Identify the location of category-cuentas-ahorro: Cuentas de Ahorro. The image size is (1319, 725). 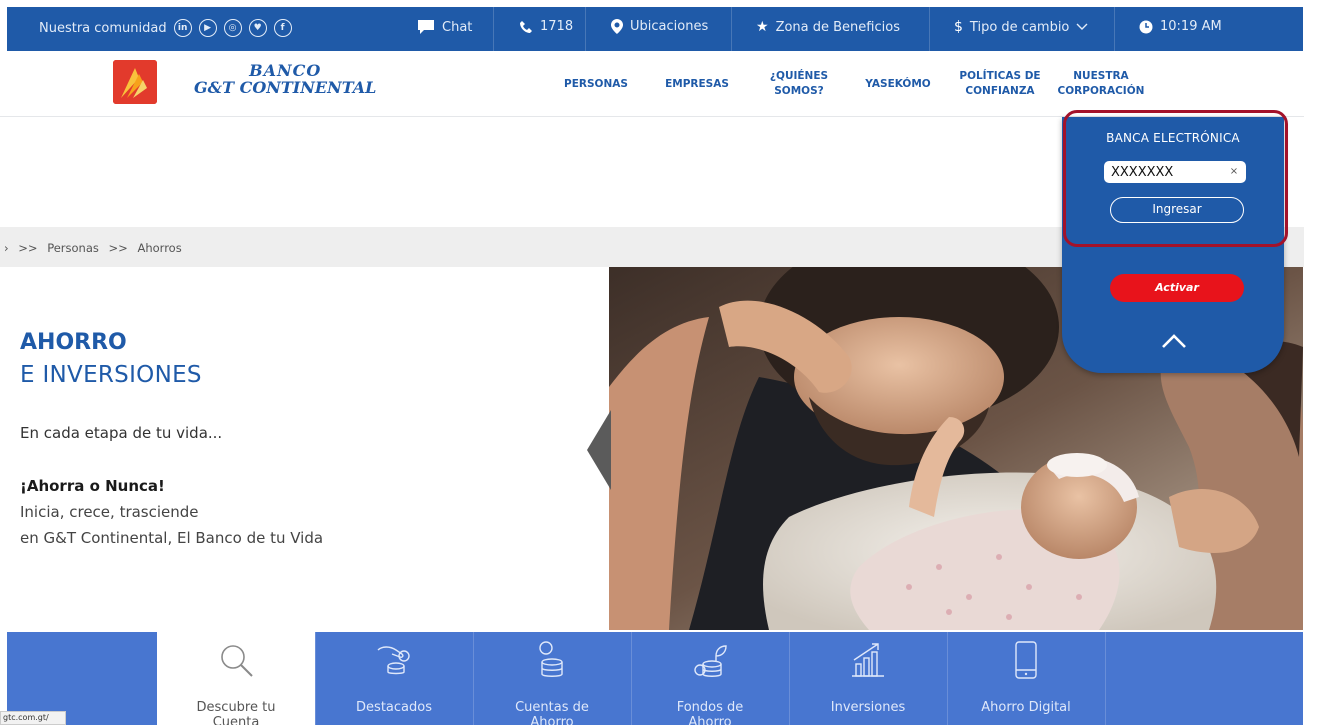
(552, 678).